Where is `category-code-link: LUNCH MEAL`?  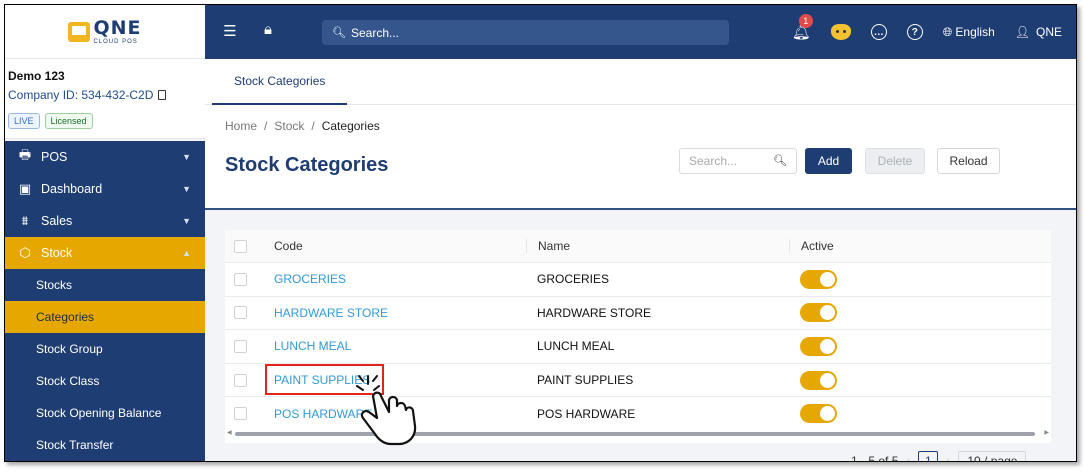 category-code-link: LUNCH MEAL is located at coordinates (312, 346).